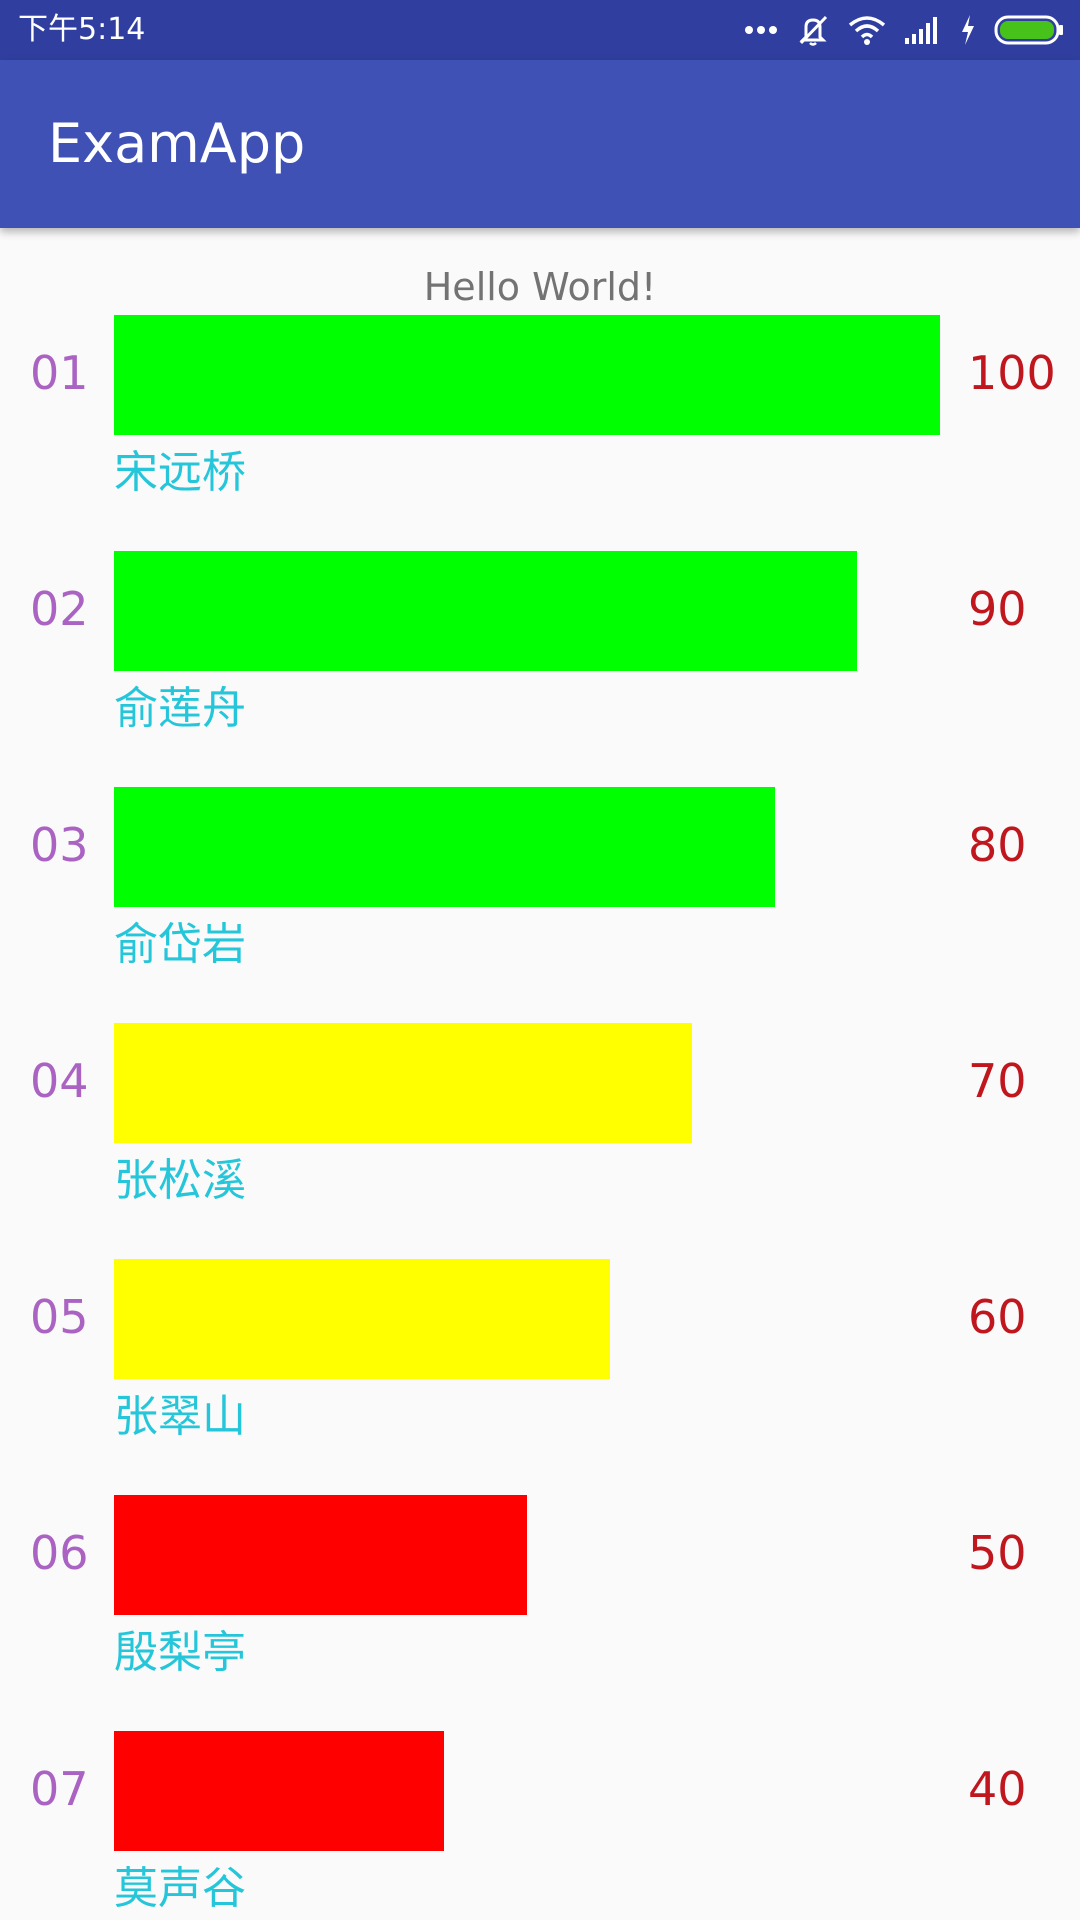 This screenshot has height=1920, width=1080. Describe the element at coordinates (180, 472) in the screenshot. I see `person-name: 宋远桥` at that location.